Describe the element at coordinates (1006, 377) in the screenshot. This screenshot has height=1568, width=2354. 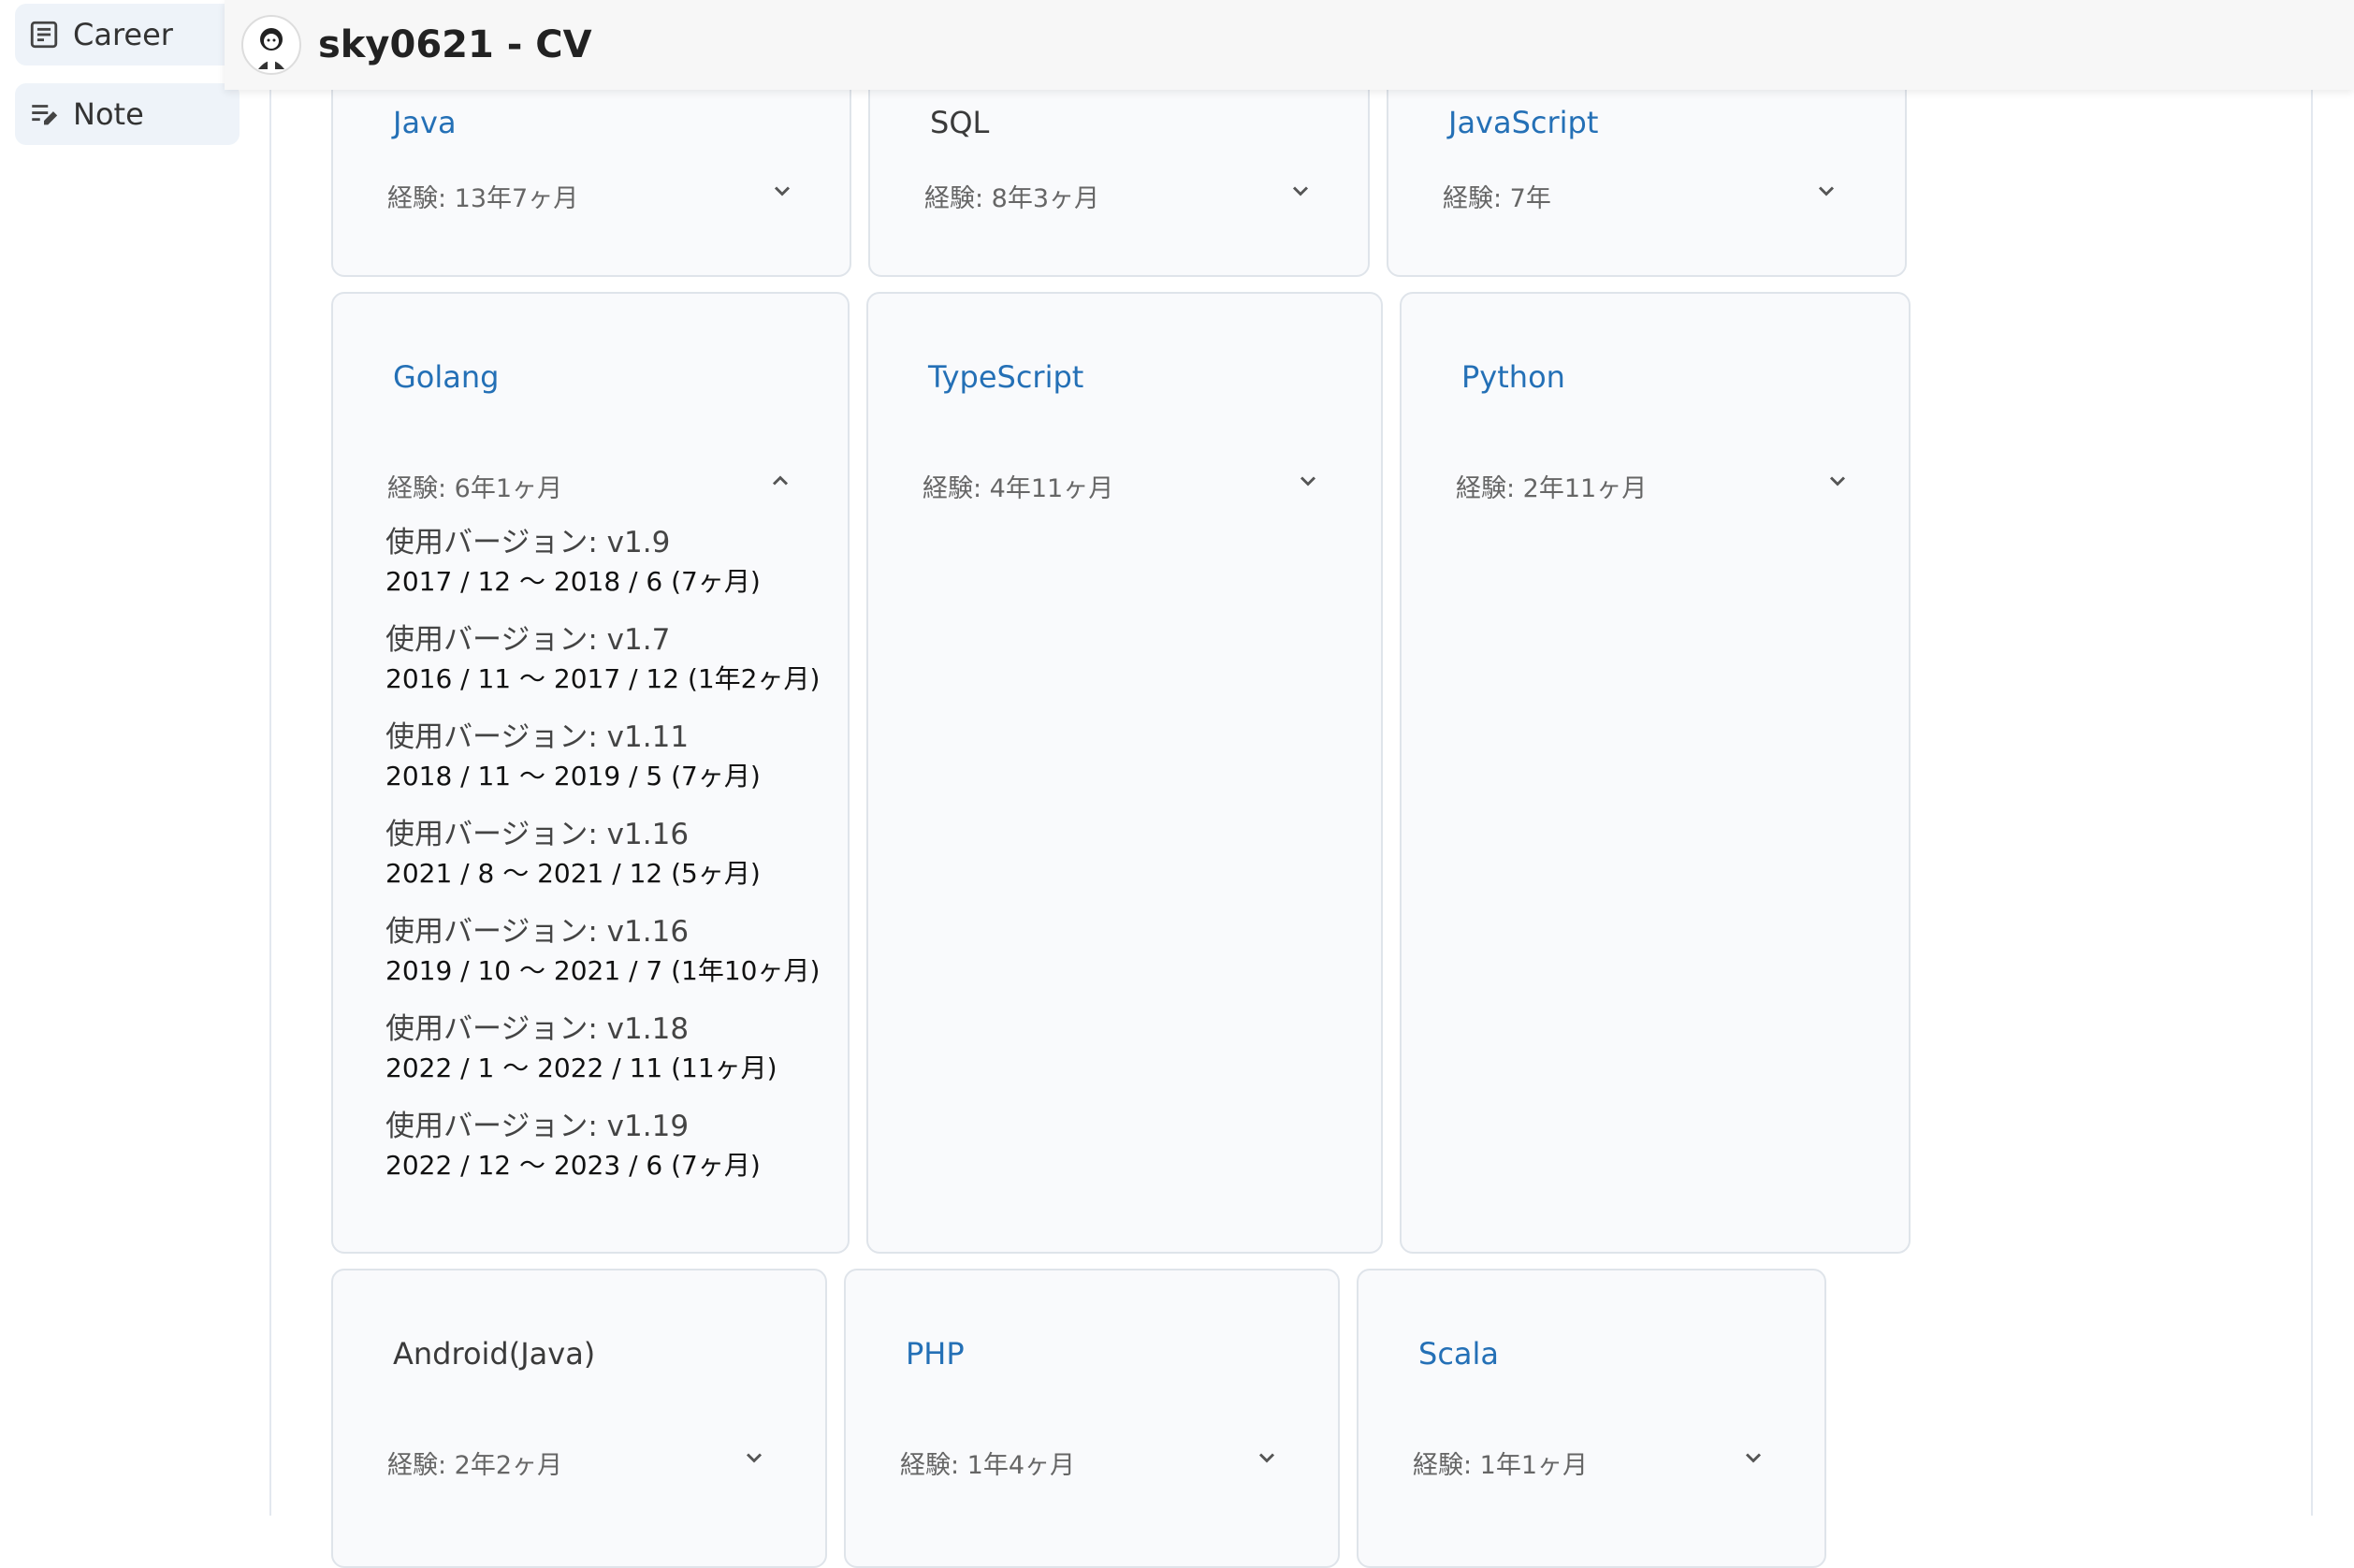
I see `skill-title: TypeScript` at that location.